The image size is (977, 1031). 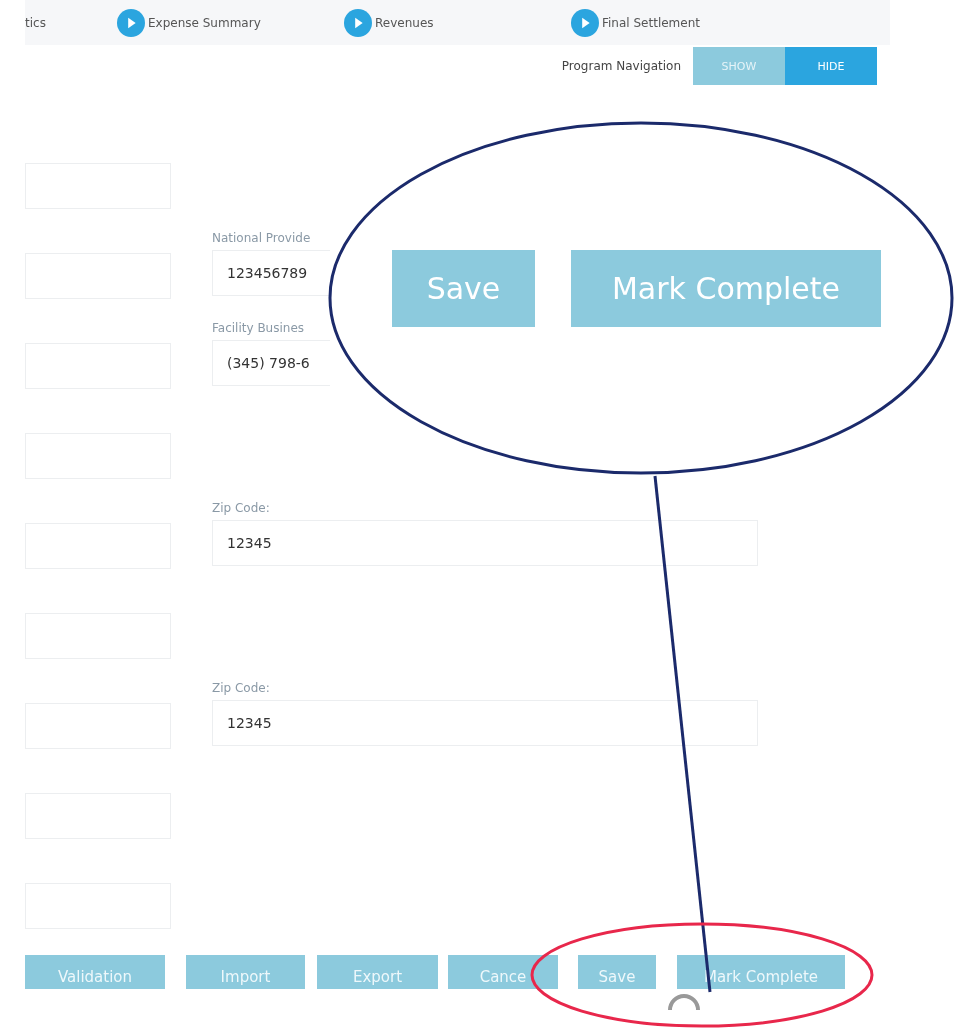 What do you see at coordinates (204, 22) in the screenshot?
I see `step-link: Expense Summary` at bounding box center [204, 22].